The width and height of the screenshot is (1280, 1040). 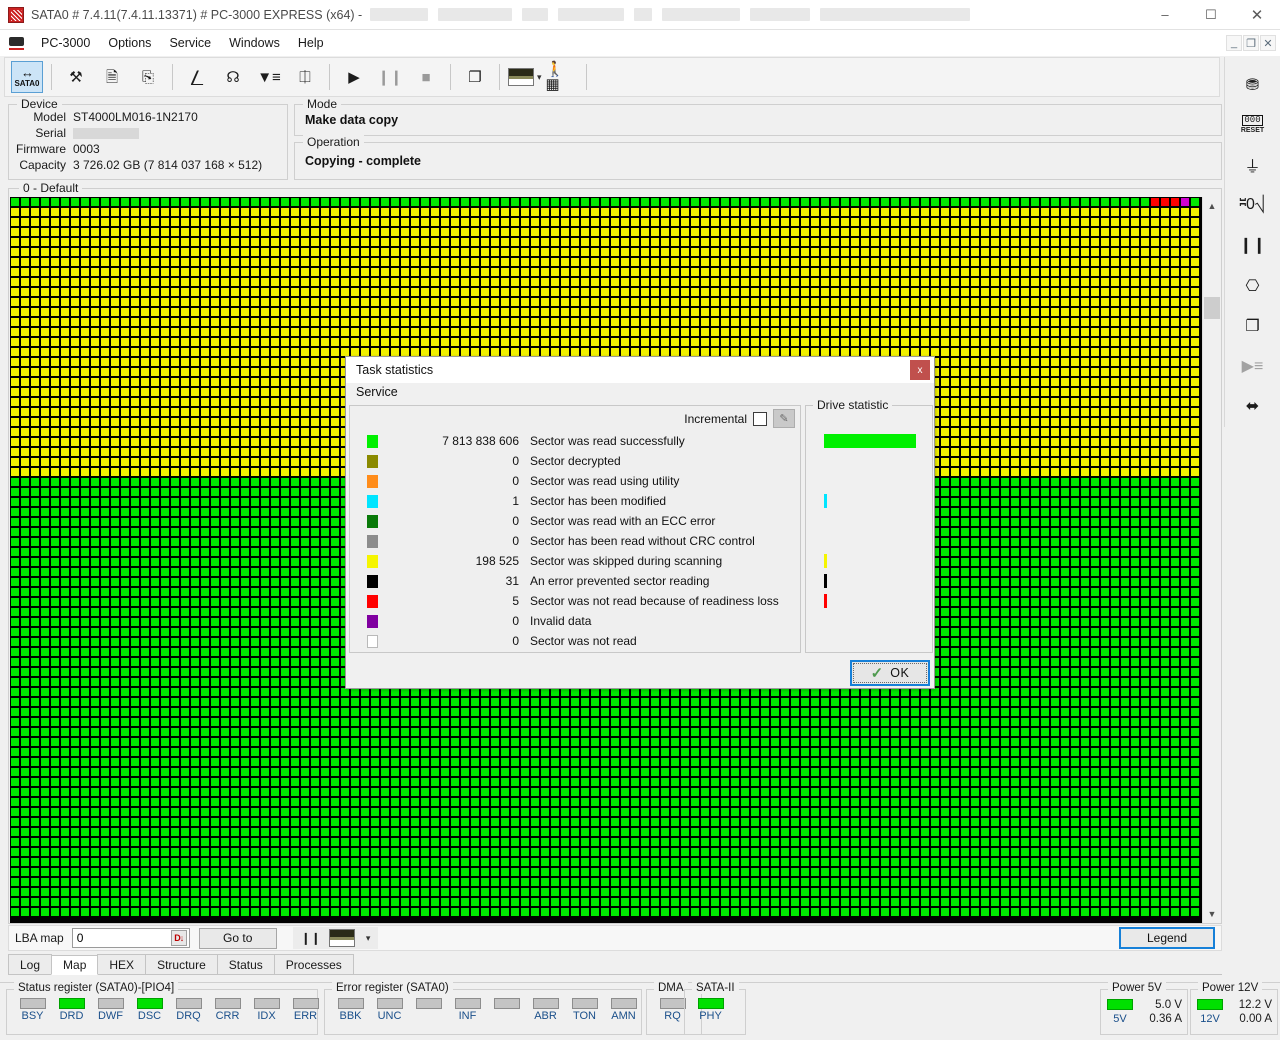 I want to click on dialog-close-button: x, so click(x=920, y=370).